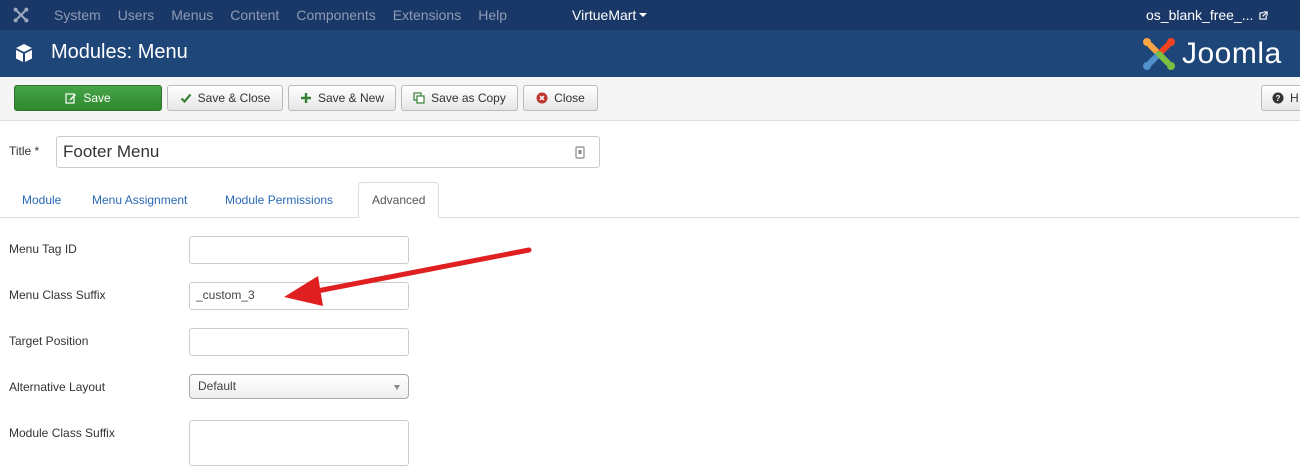 Image resolution: width=1300 pixels, height=466 pixels. What do you see at coordinates (468, 98) in the screenshot?
I see `save-copy-label: Save as Copy` at bounding box center [468, 98].